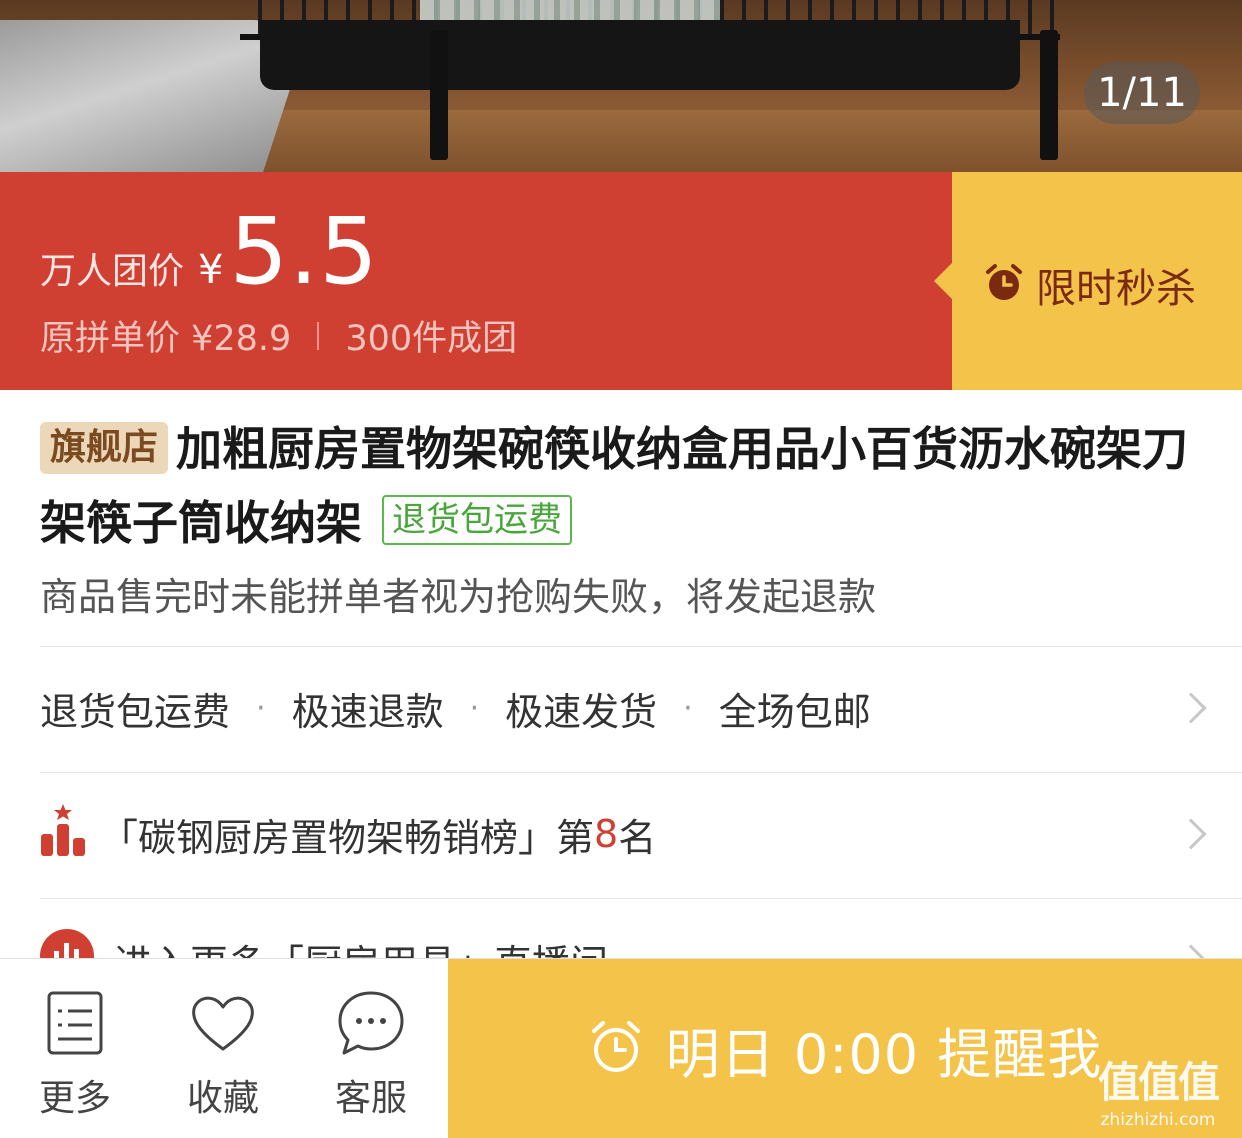  What do you see at coordinates (606, 834) in the screenshot?
I see `ranking-number: 8` at bounding box center [606, 834].